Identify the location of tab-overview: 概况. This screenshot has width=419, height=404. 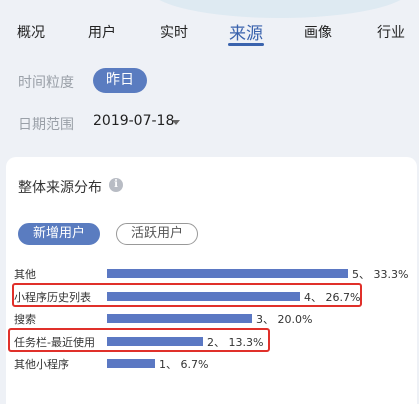
(31, 32).